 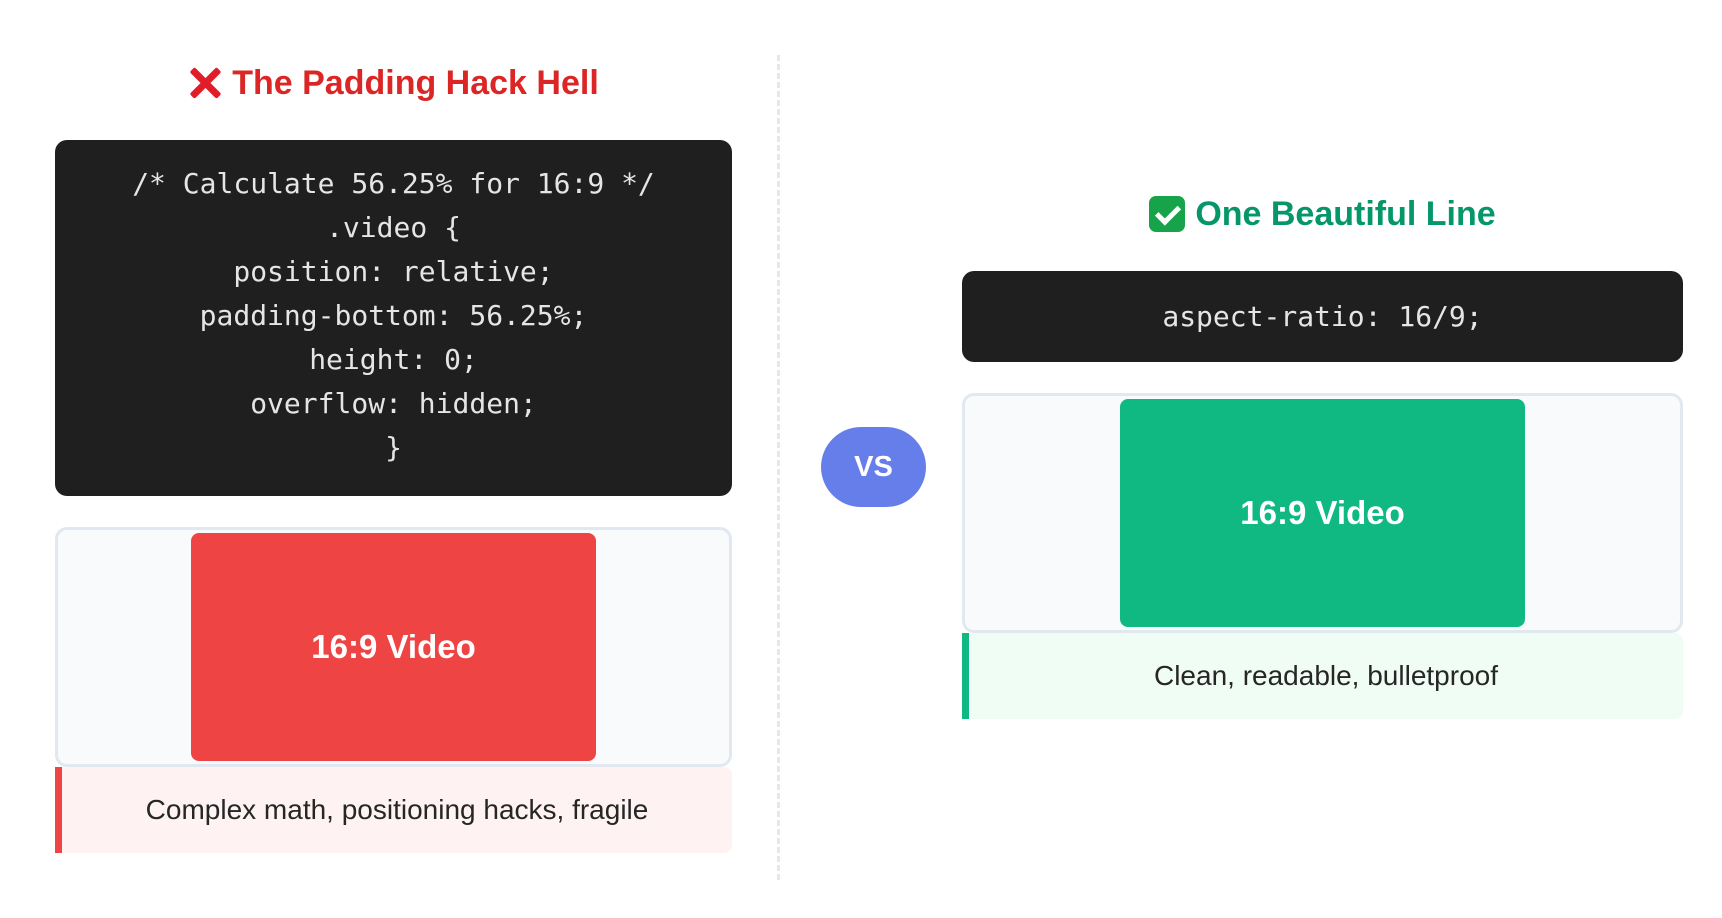 I want to click on aspect-ratio-heading: One Beautiful Line, so click(x=1322, y=214).